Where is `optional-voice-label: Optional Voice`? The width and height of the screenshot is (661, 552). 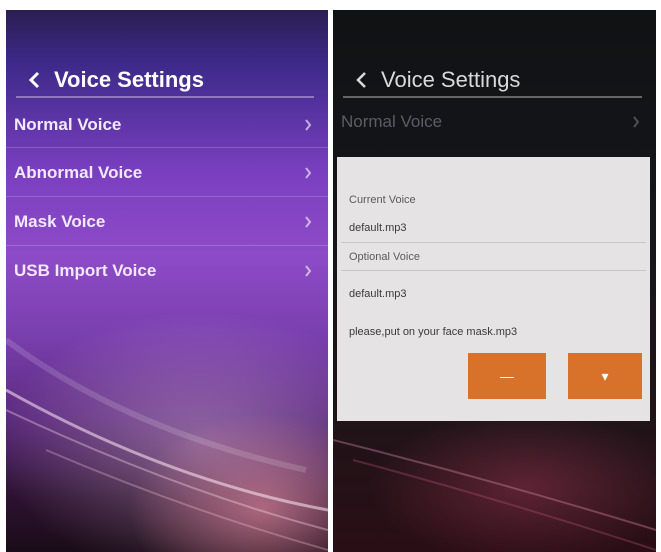
optional-voice-label: Optional Voice is located at coordinates (384, 257).